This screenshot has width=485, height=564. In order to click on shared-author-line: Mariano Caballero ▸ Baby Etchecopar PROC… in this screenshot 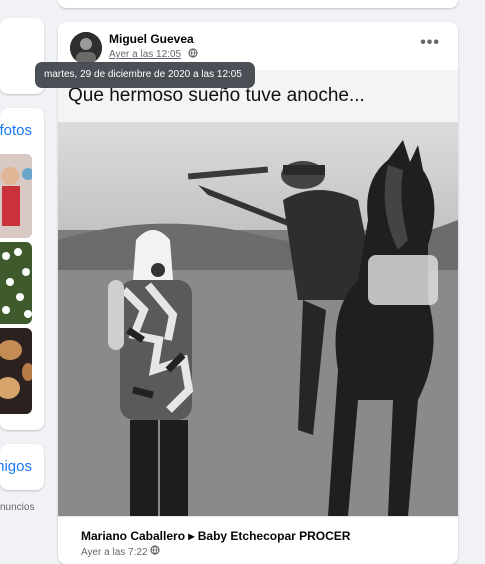, I will do `click(215, 536)`.